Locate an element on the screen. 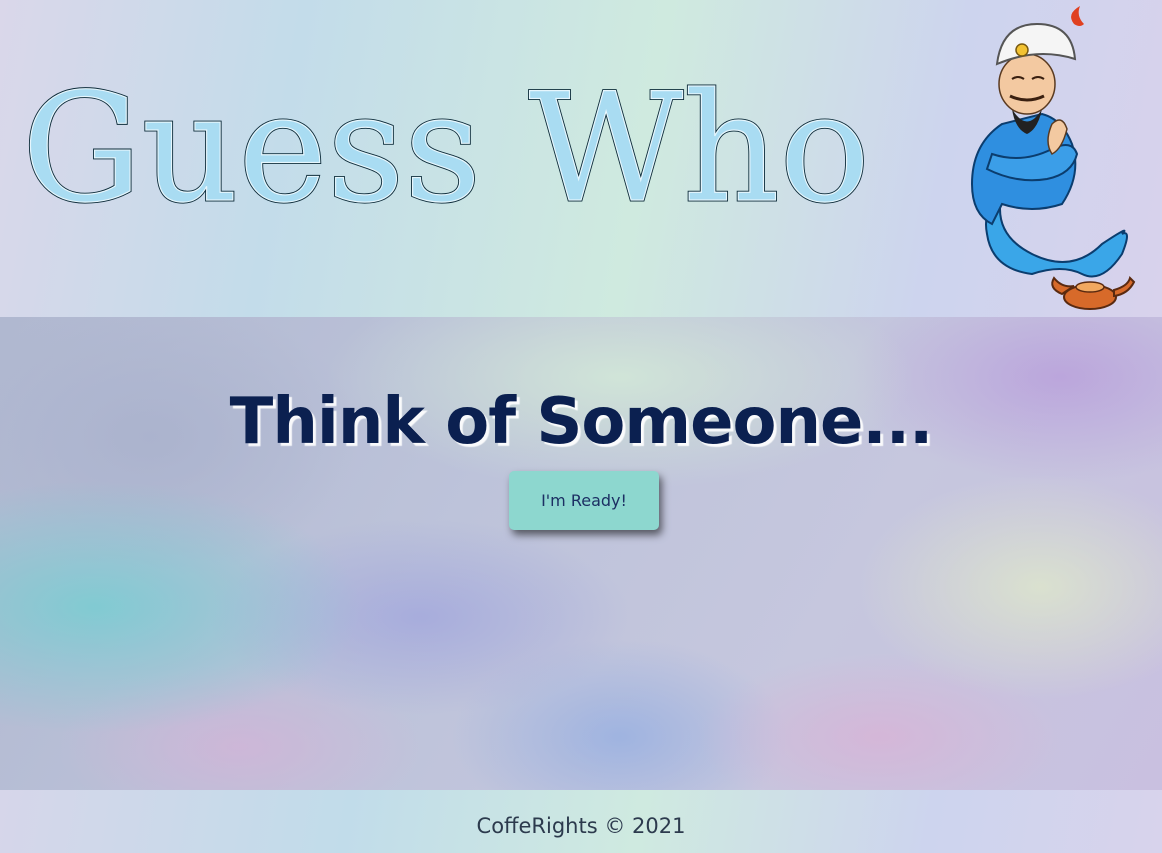  genie-mascot-icon is located at coordinates (1053, 158).